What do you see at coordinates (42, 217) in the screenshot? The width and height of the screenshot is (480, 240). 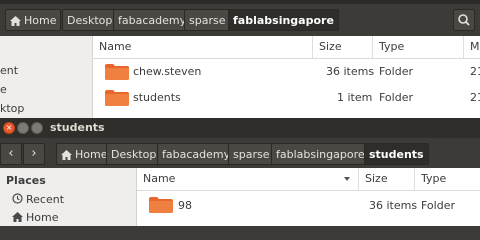 I see `sidebar-item-label: Home` at bounding box center [42, 217].